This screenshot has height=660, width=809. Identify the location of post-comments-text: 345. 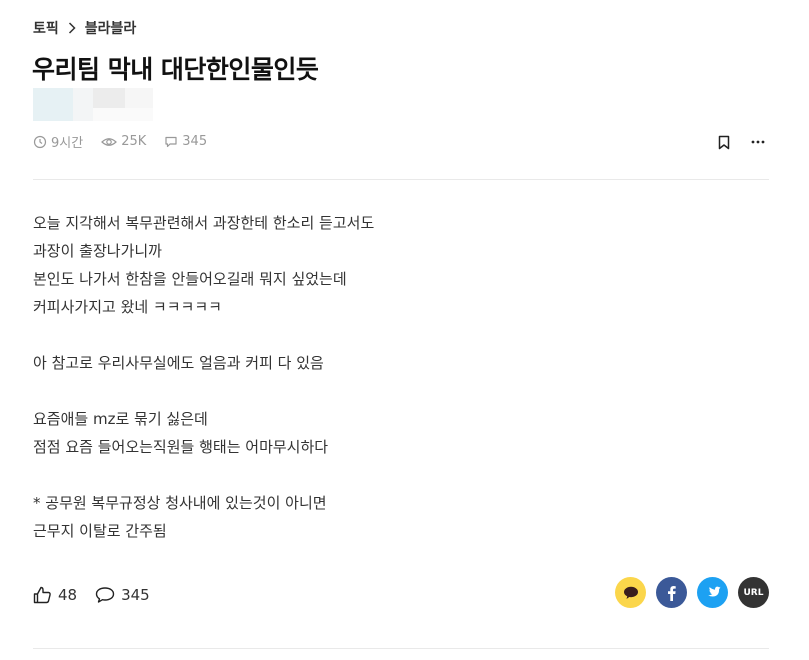
(195, 141).